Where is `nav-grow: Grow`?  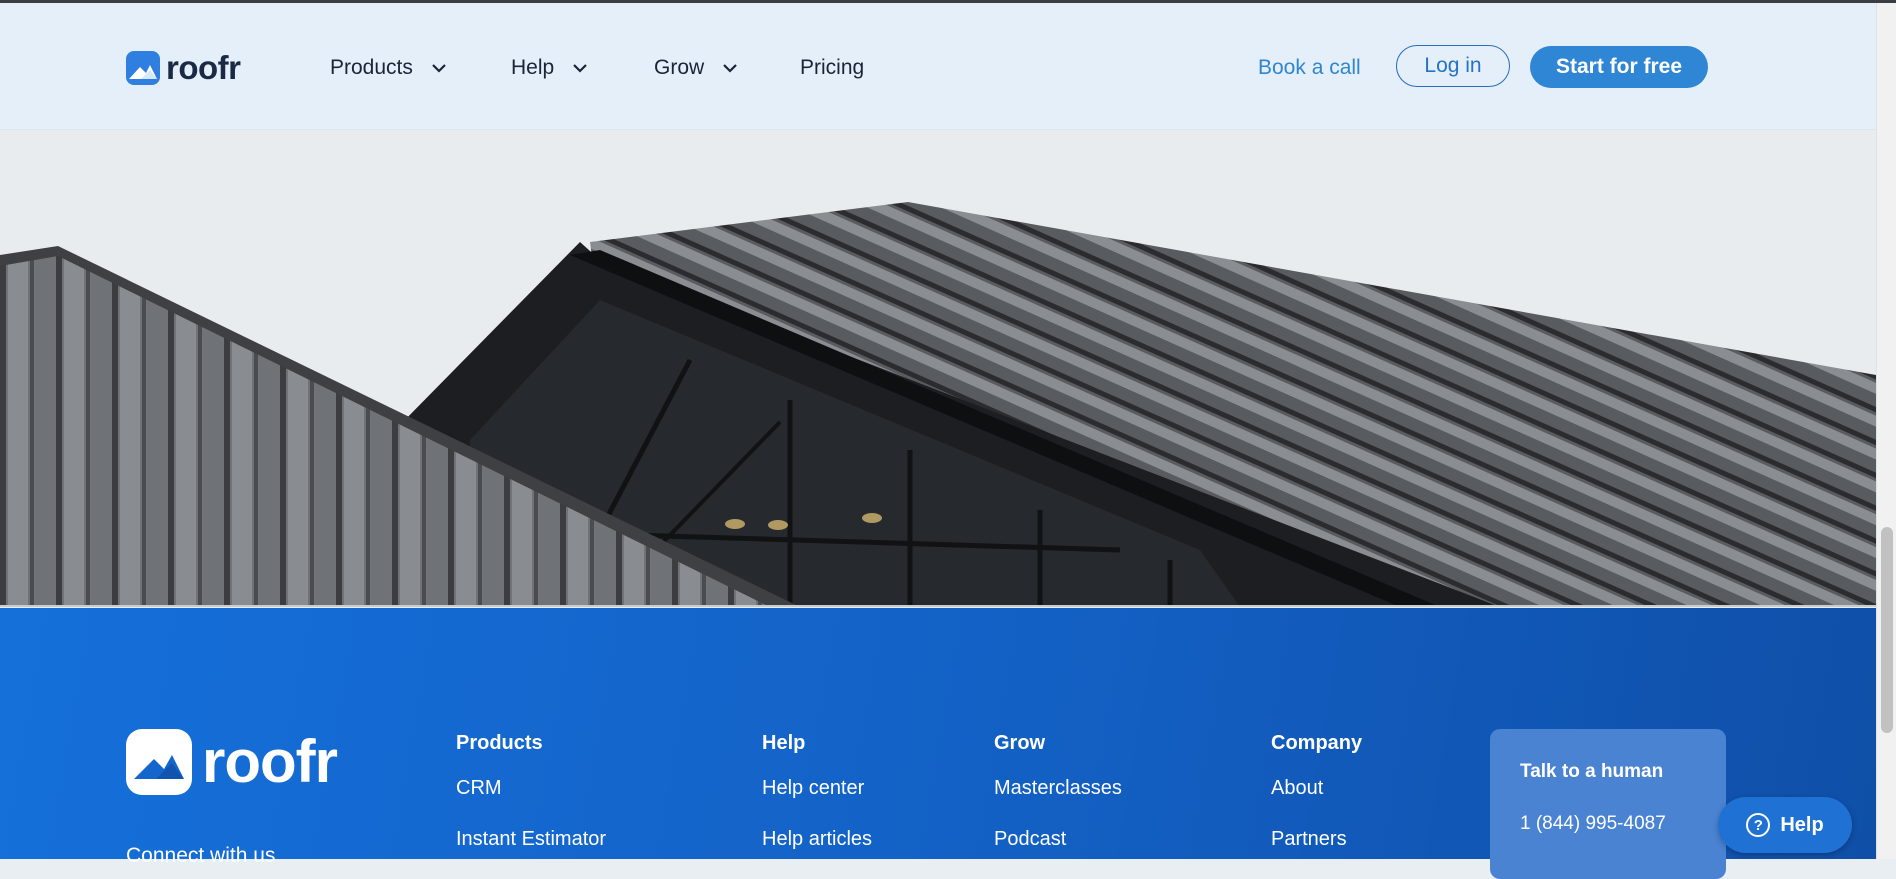 nav-grow: Grow is located at coordinates (696, 68).